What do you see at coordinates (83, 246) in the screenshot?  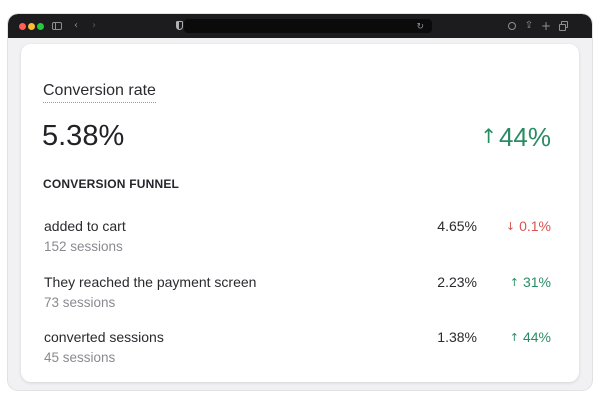 I see `funnel-step-sessions: 152 sessions` at bounding box center [83, 246].